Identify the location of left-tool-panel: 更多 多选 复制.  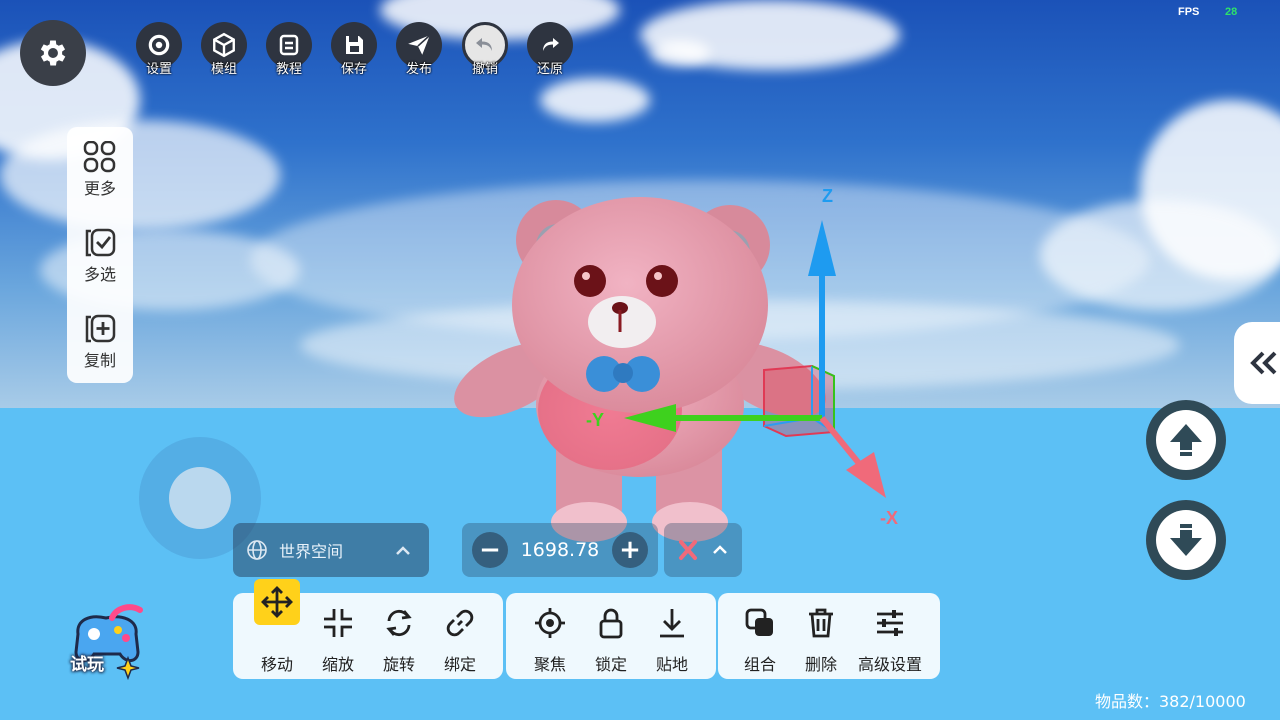
(100, 255).